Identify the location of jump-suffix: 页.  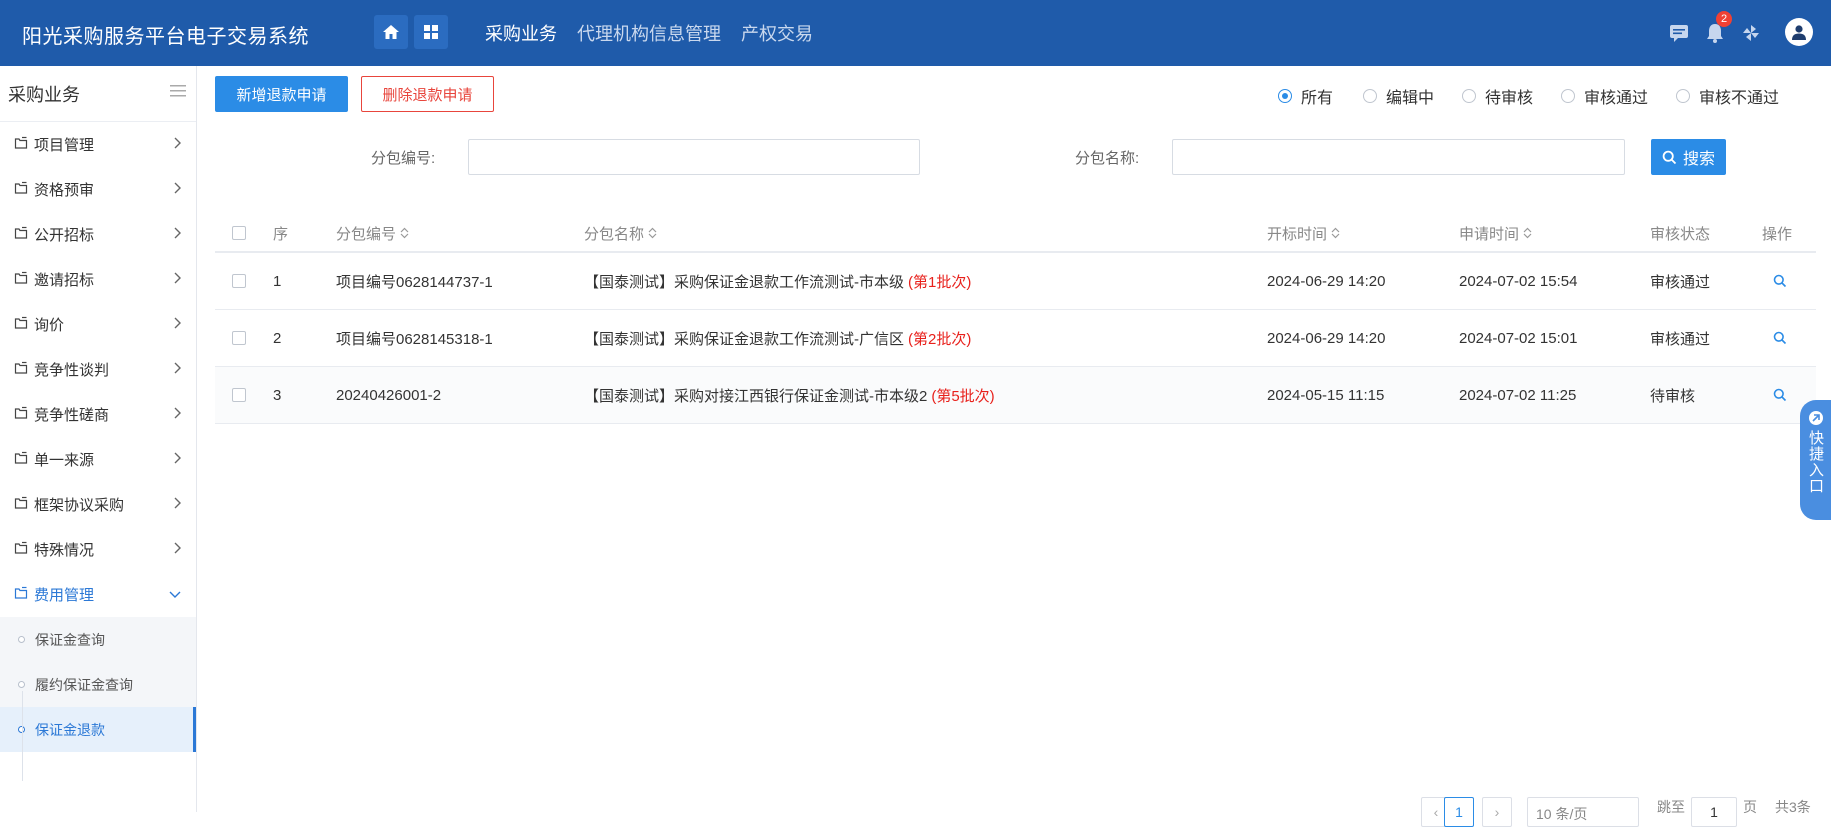
(1750, 807).